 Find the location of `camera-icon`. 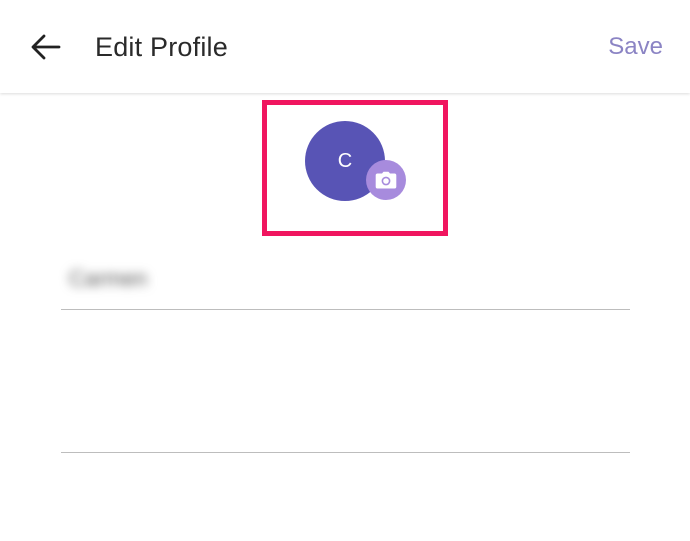

camera-icon is located at coordinates (386, 180).